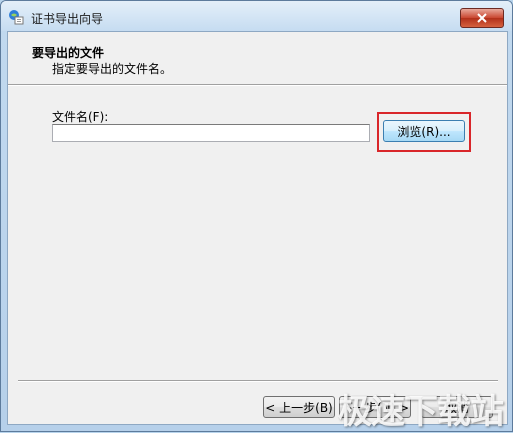  I want to click on watermark: 极速下载站, so click(421, 412).